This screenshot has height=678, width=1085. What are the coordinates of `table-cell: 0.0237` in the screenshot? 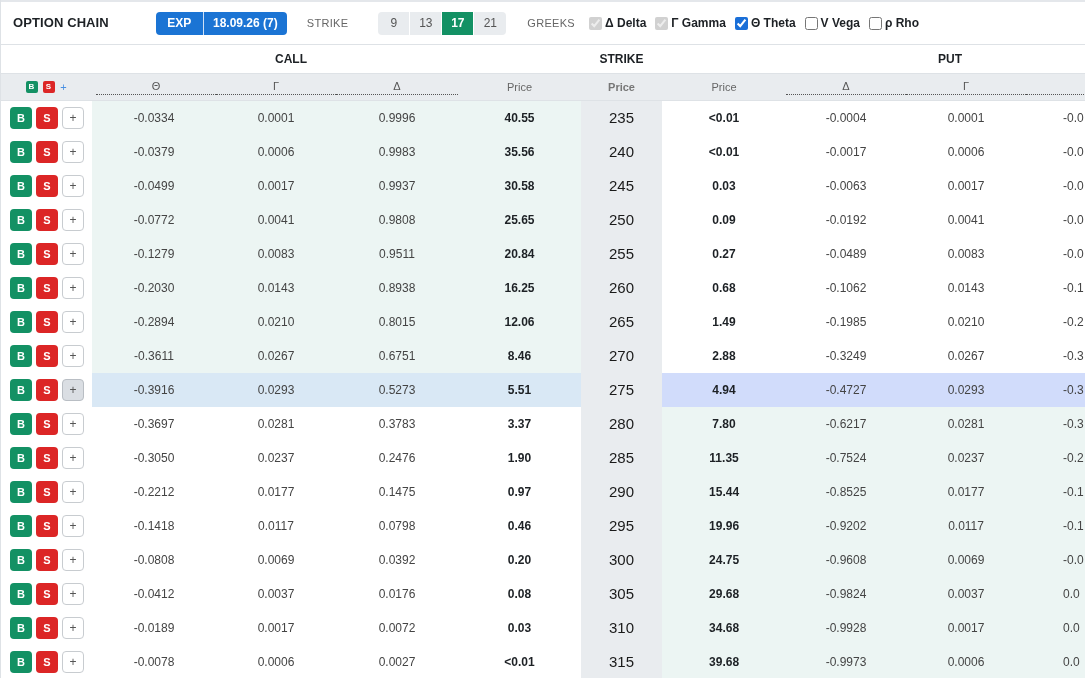 It's located at (966, 458).